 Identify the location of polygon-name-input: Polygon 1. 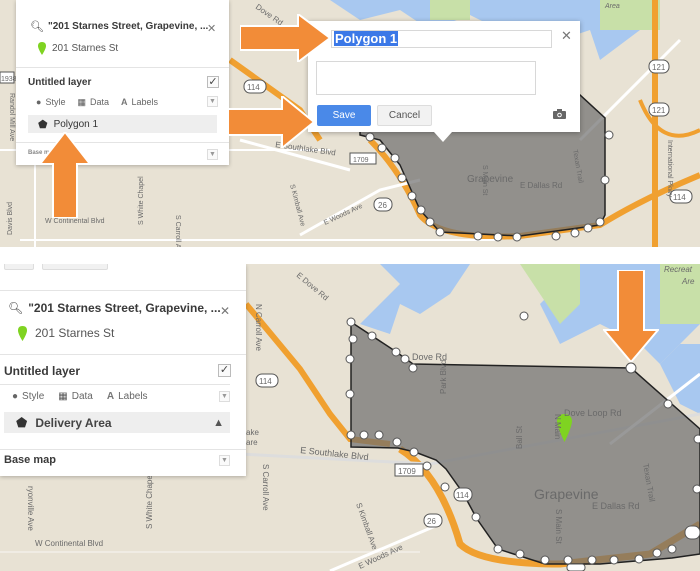
(441, 39).